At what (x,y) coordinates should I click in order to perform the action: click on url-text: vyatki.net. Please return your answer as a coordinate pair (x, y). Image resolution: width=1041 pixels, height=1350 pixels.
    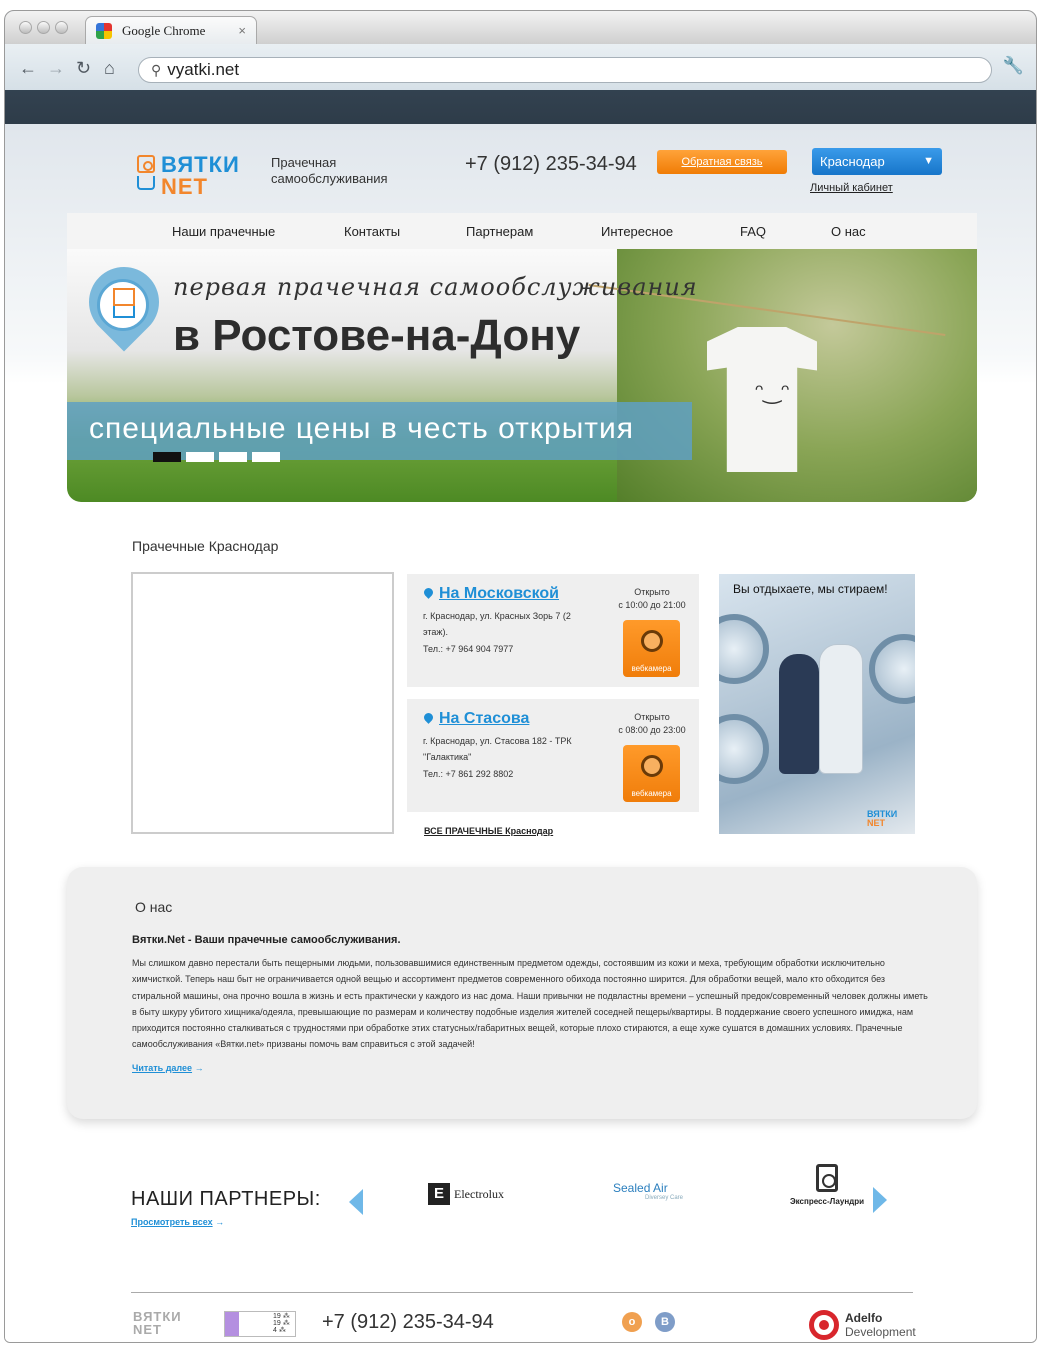
    Looking at the image, I should click on (203, 70).